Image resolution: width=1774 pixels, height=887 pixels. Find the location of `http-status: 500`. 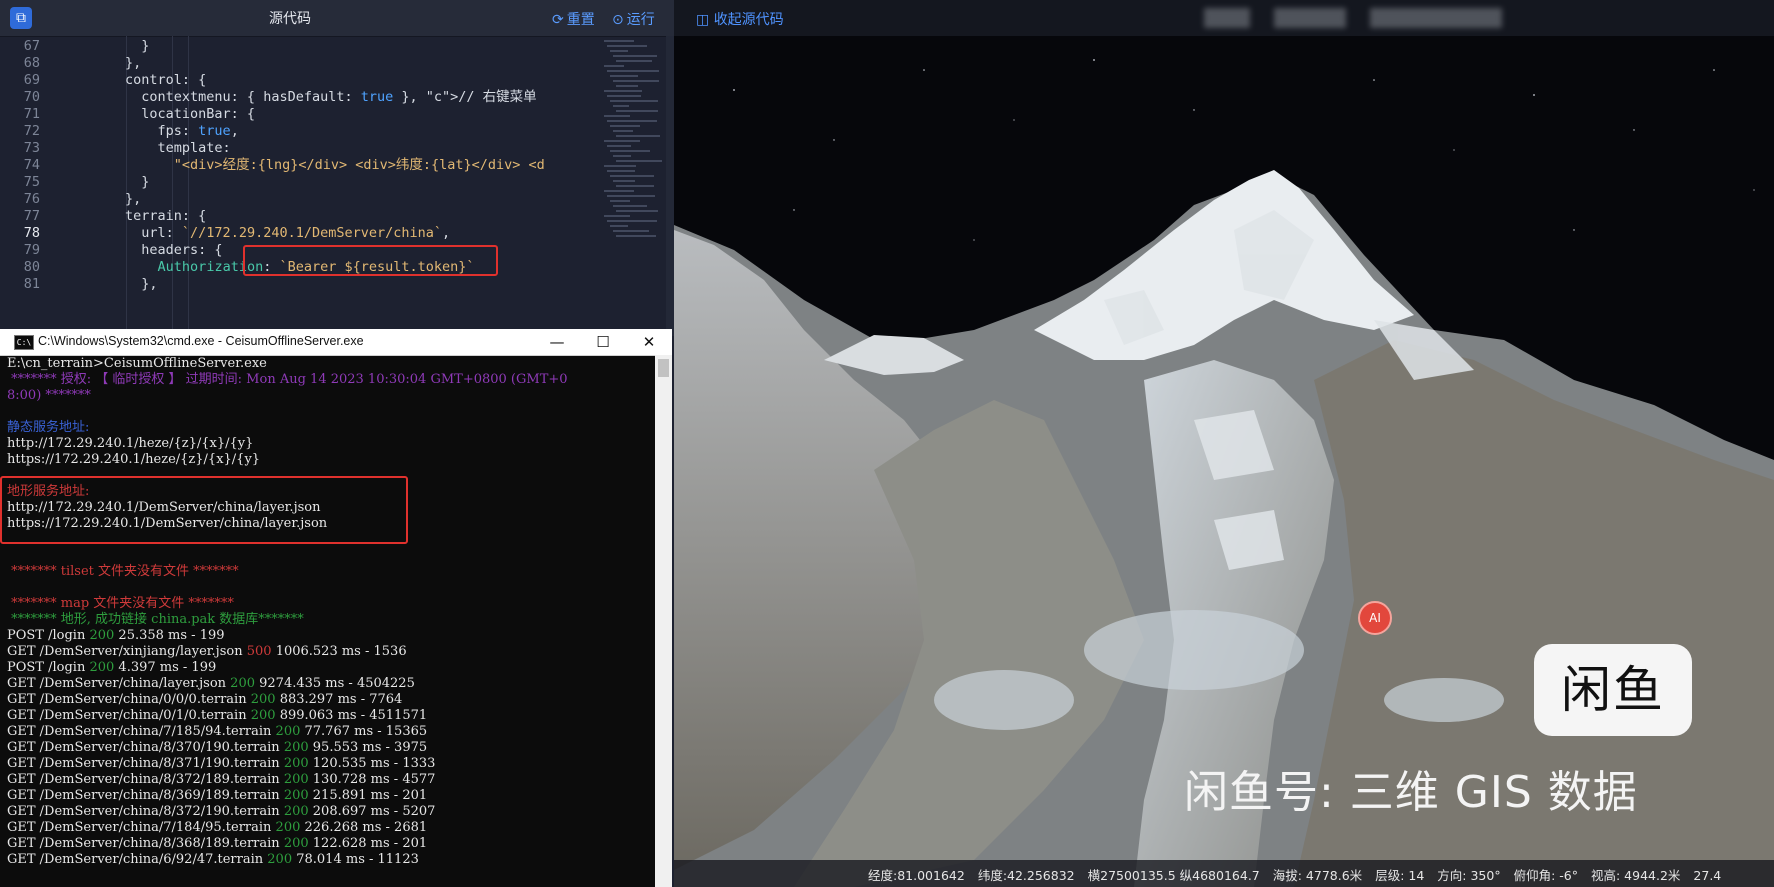

http-status: 500 is located at coordinates (259, 651).